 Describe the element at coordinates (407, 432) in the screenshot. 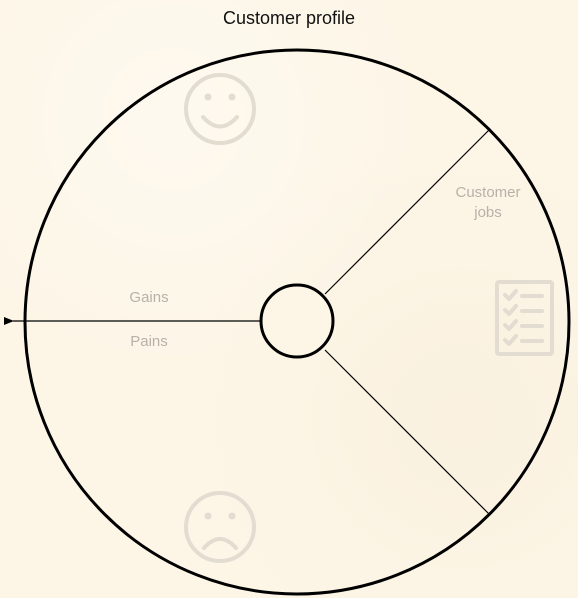

I see `divider-lower` at that location.